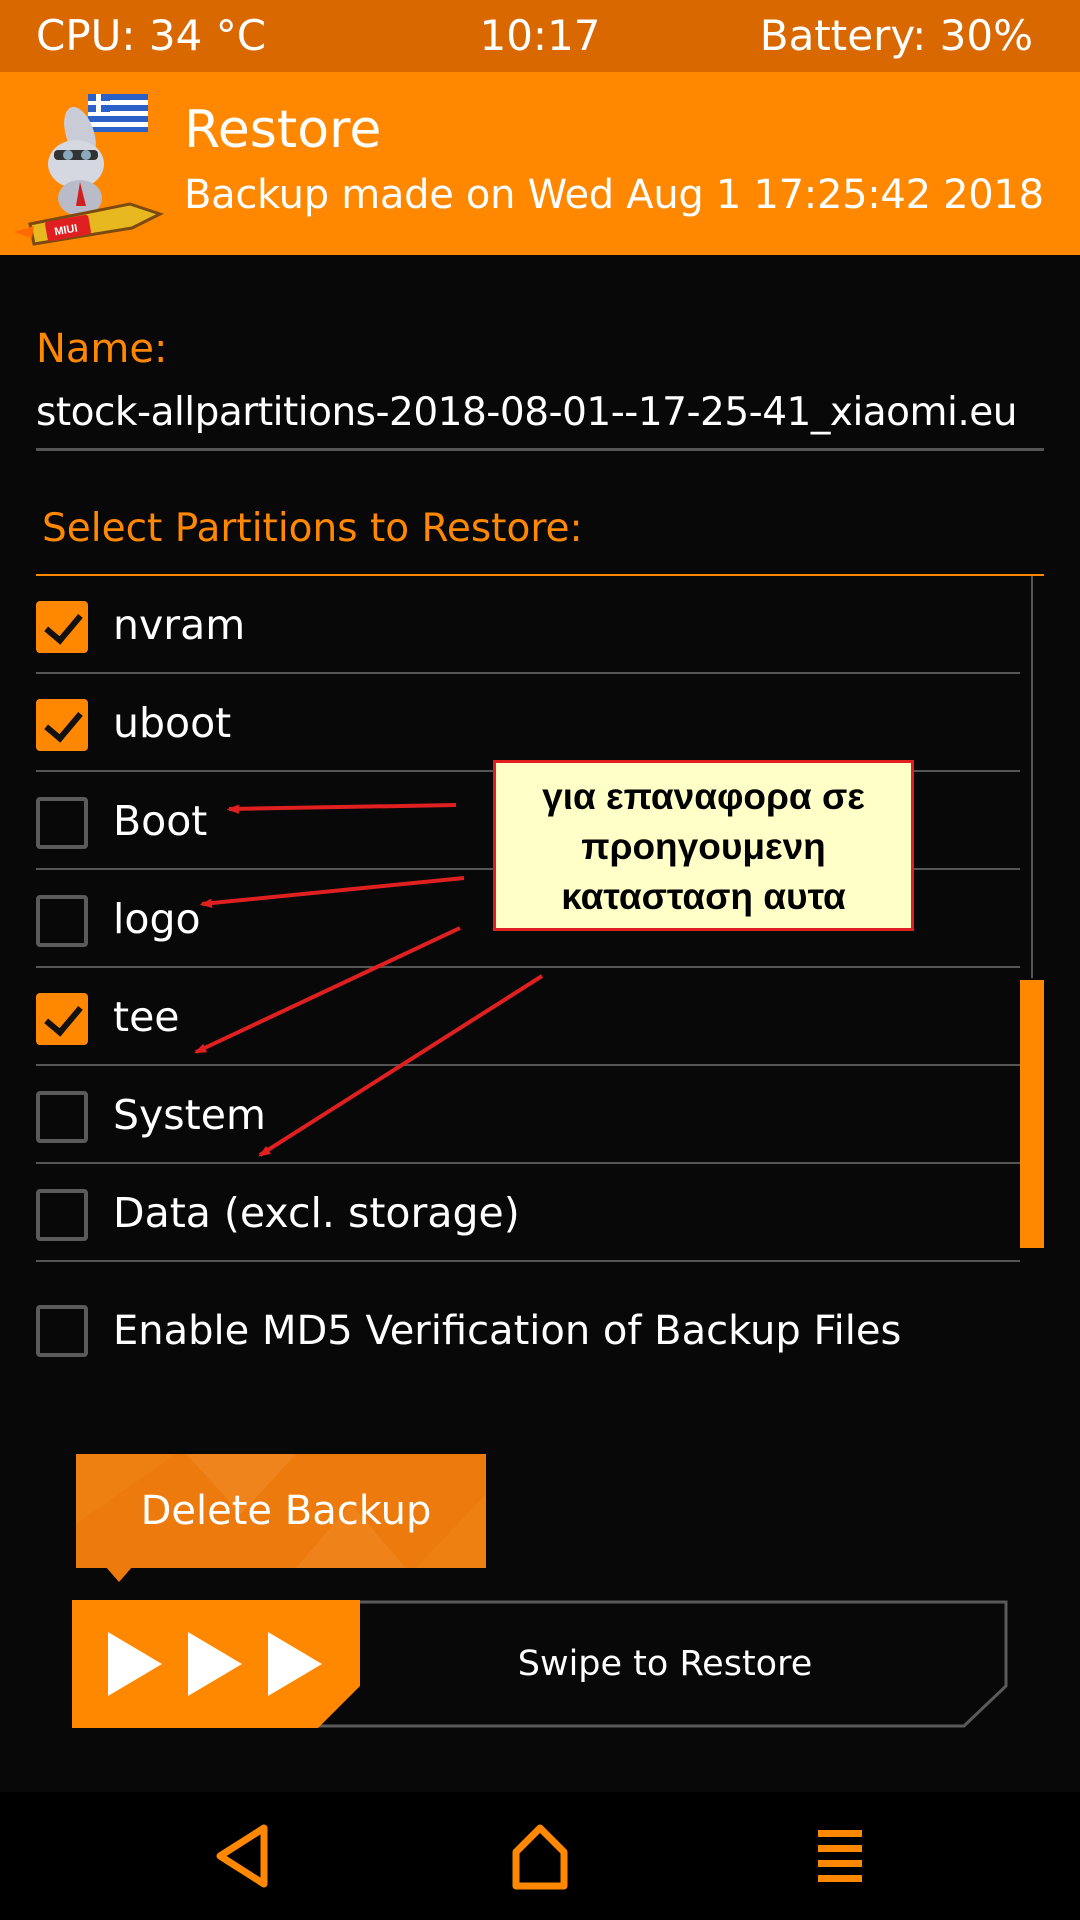 This screenshot has height=1920, width=1080. Describe the element at coordinates (160, 821) in the screenshot. I see `partition-label: Boot` at that location.